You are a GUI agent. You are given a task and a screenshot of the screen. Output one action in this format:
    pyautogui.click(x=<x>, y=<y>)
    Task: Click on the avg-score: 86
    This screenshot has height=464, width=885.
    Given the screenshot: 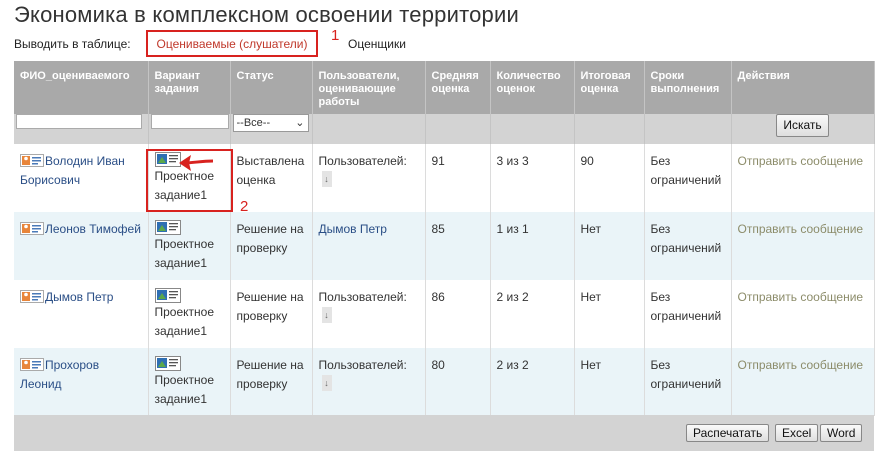 What is the action you would take?
    pyautogui.click(x=438, y=297)
    